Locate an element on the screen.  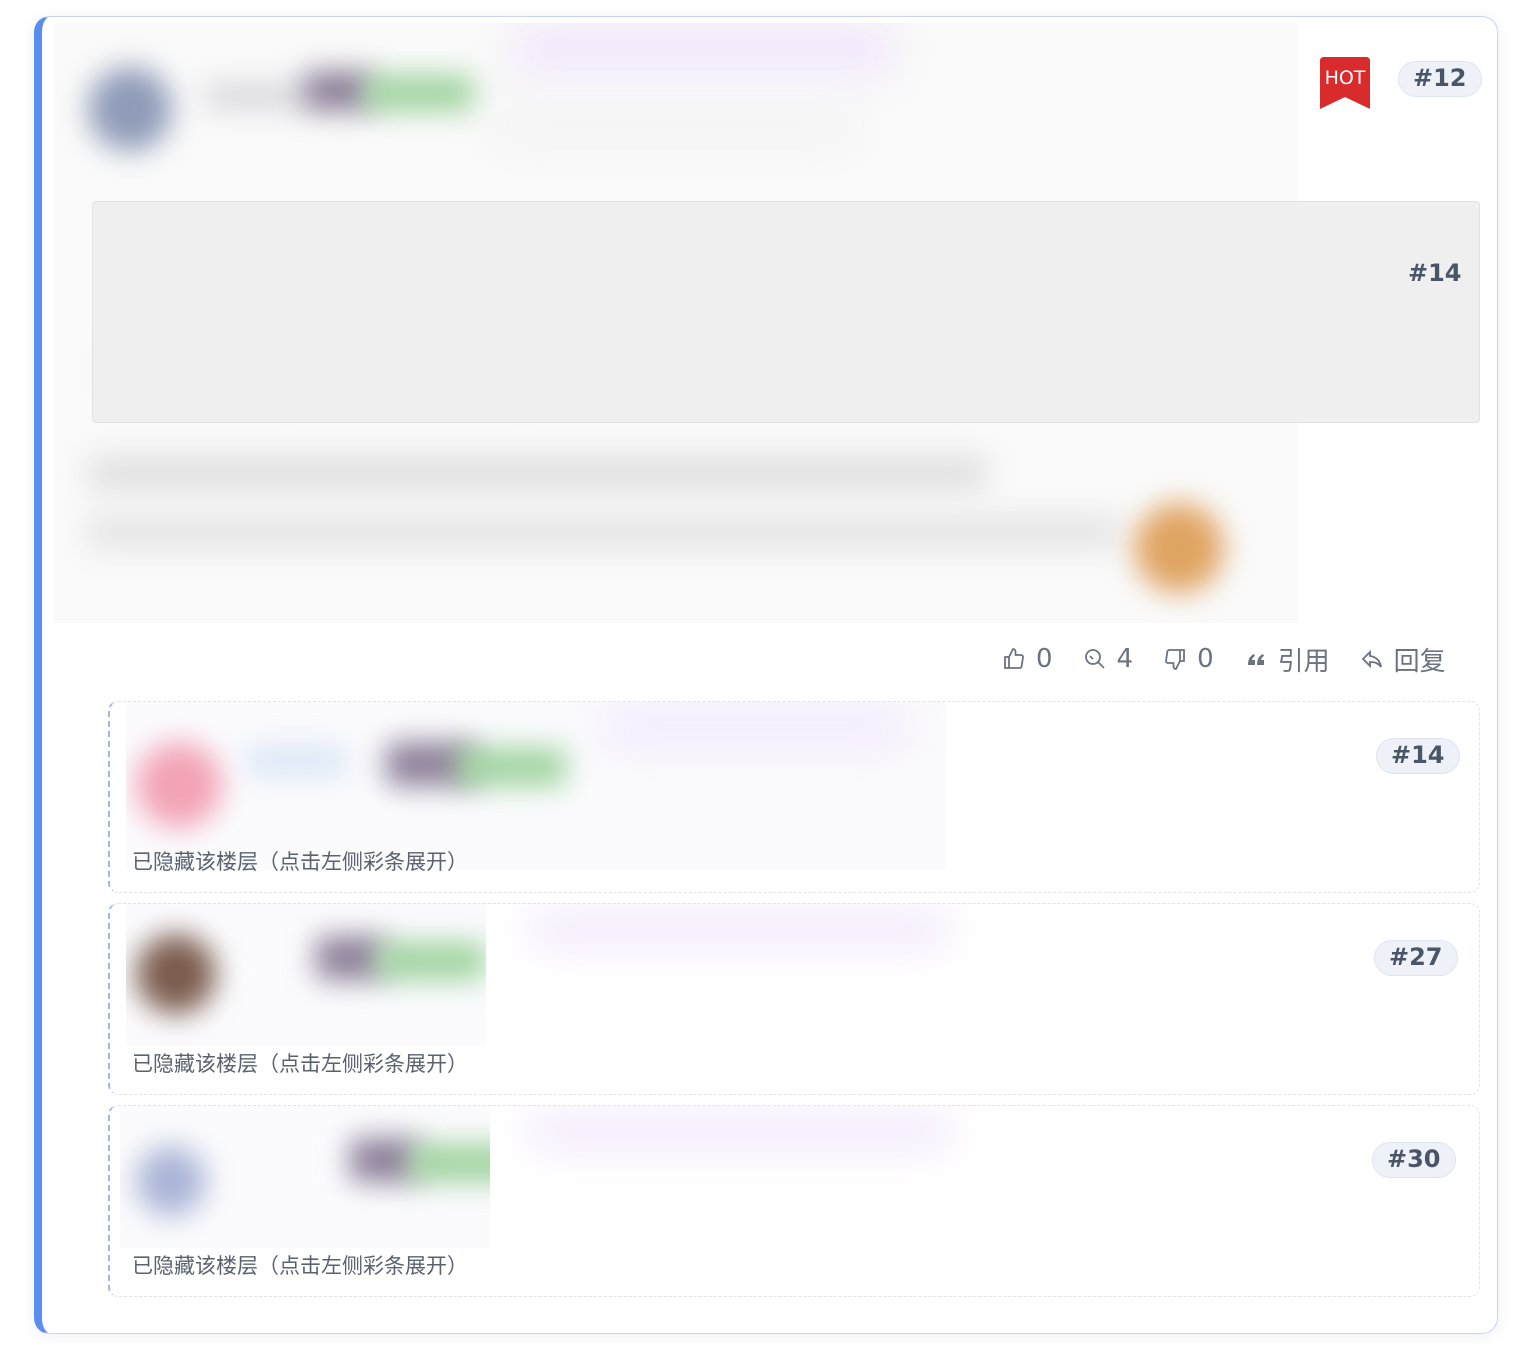
dislike-count: 0 is located at coordinates (1205, 659).